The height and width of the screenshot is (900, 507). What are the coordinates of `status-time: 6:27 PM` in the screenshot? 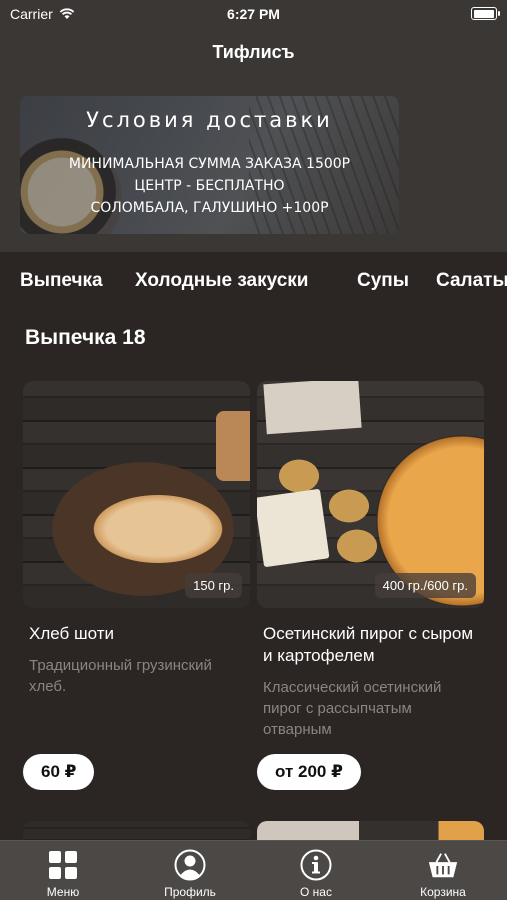 It's located at (253, 14).